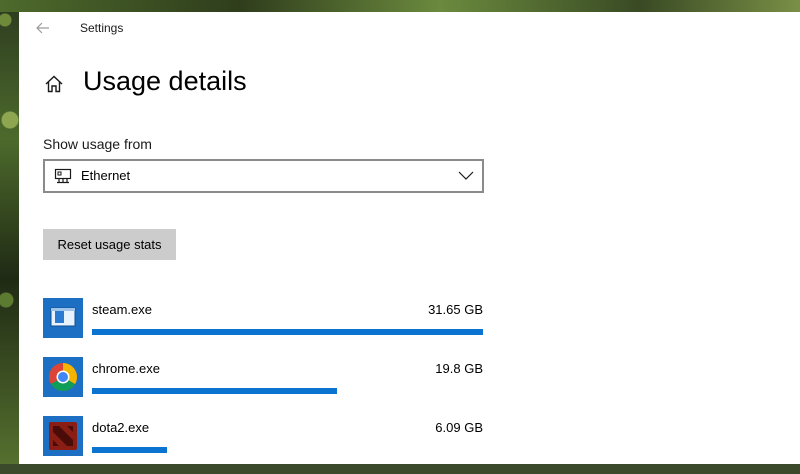  What do you see at coordinates (126, 368) in the screenshot?
I see `app-name: chrome.exe` at bounding box center [126, 368].